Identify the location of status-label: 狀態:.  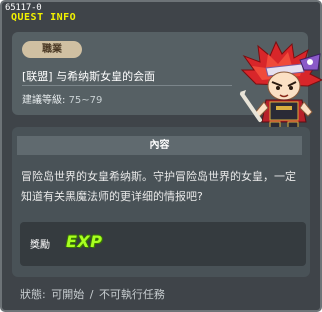
(33, 294).